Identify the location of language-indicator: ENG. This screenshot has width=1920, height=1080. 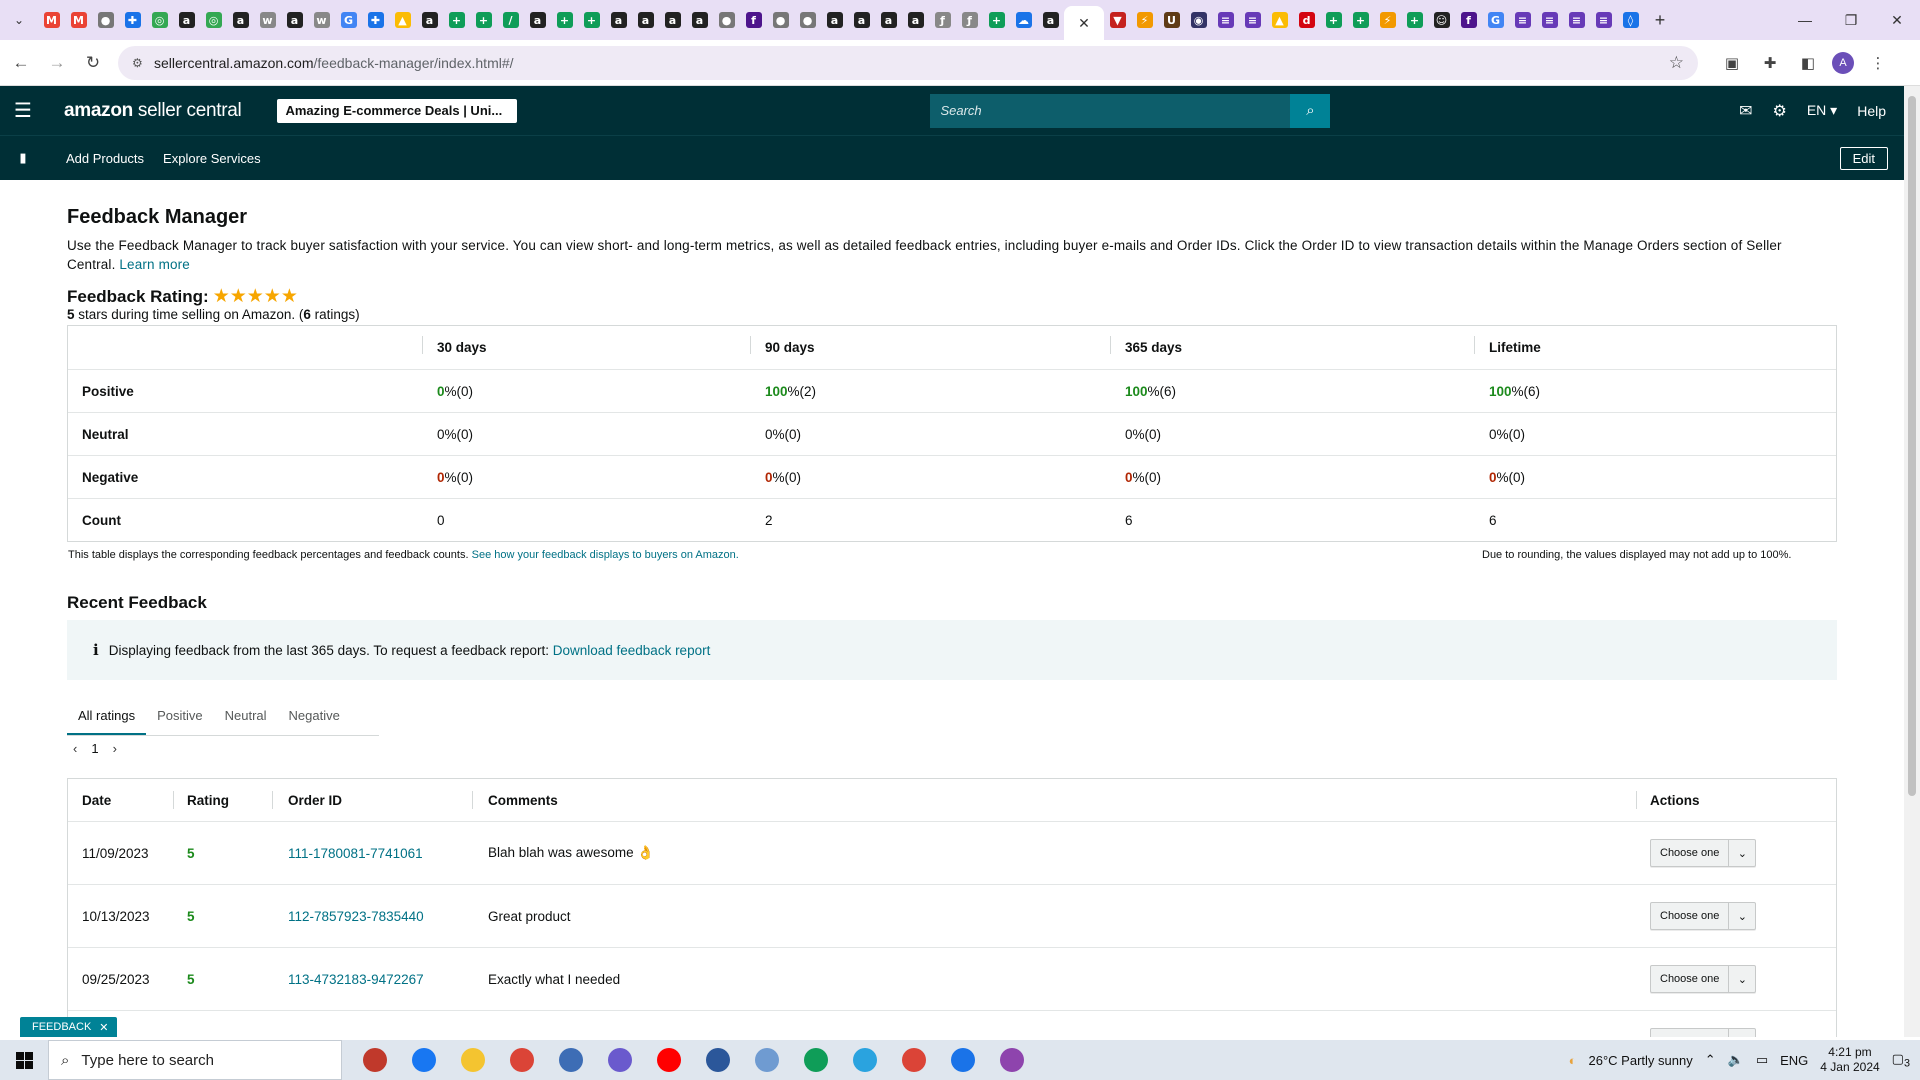
(1794, 1060).